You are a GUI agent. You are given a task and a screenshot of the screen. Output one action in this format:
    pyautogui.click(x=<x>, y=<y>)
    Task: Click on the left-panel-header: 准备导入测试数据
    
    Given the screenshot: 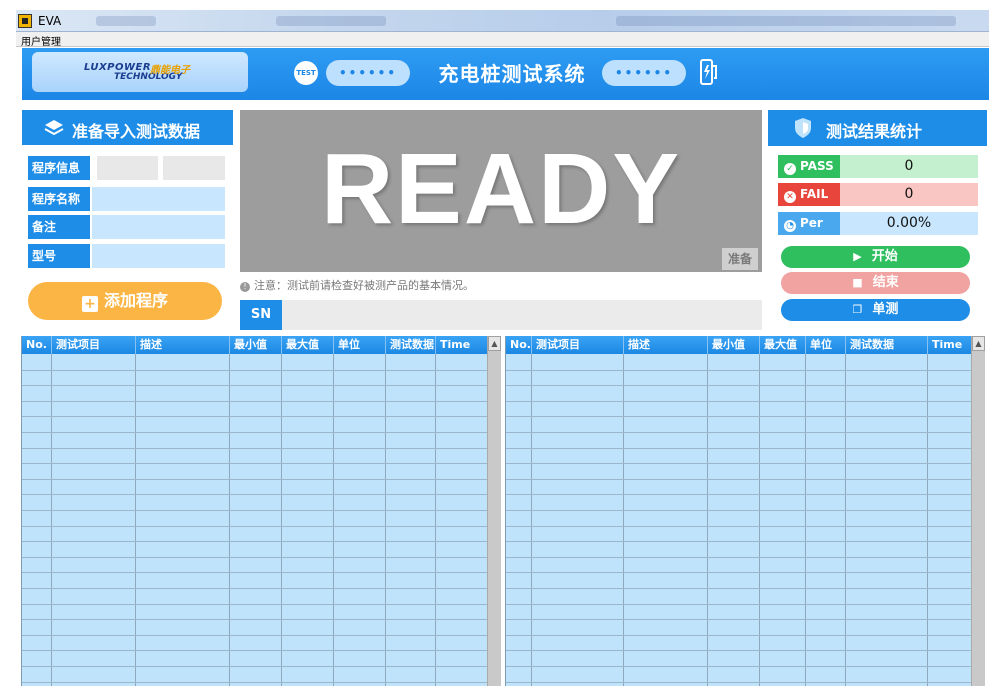 What is the action you would take?
    pyautogui.click(x=127, y=128)
    